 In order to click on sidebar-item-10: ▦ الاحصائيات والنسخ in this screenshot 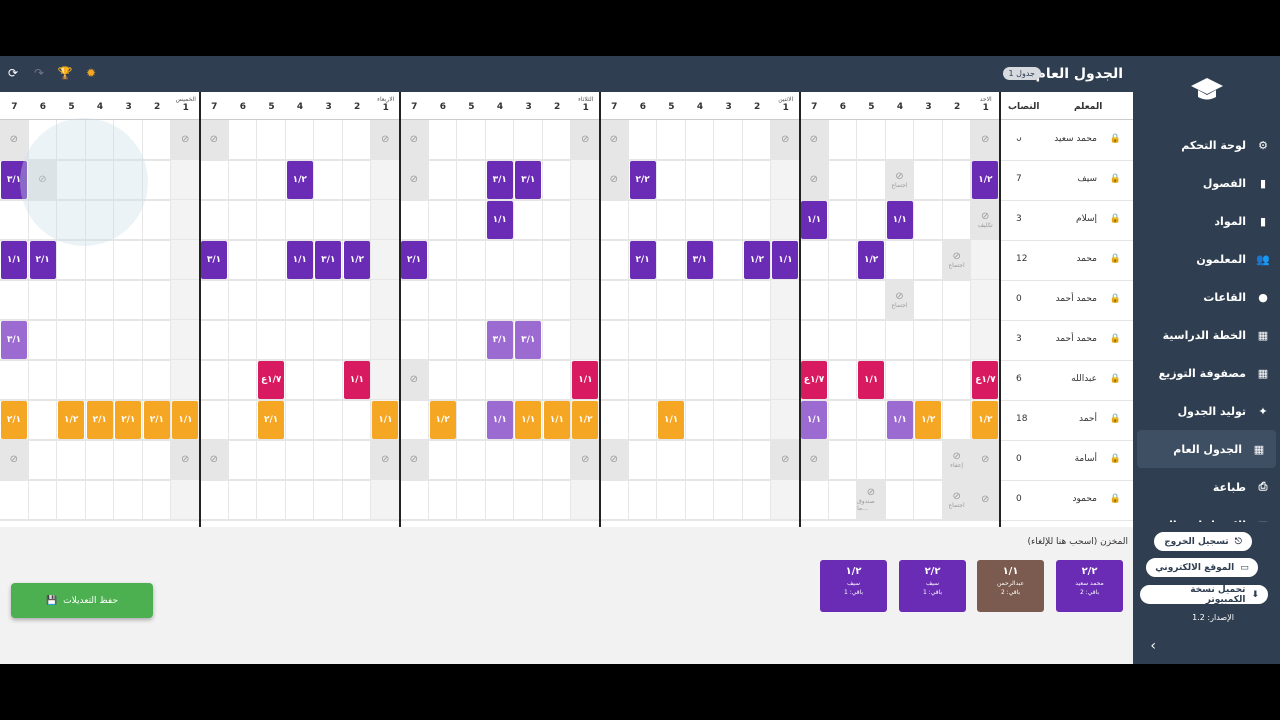, I will do `click(1206, 514)`.